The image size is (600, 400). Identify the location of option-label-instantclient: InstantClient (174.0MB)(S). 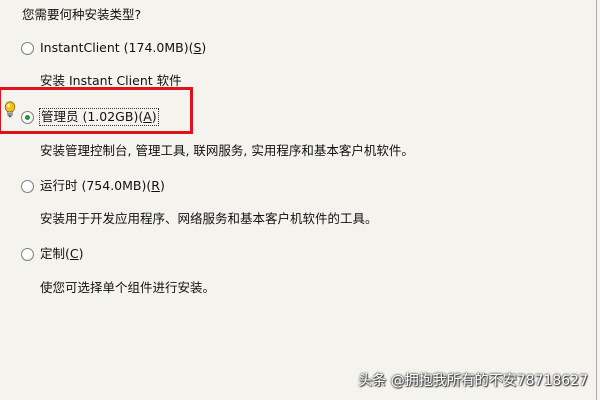
(123, 48).